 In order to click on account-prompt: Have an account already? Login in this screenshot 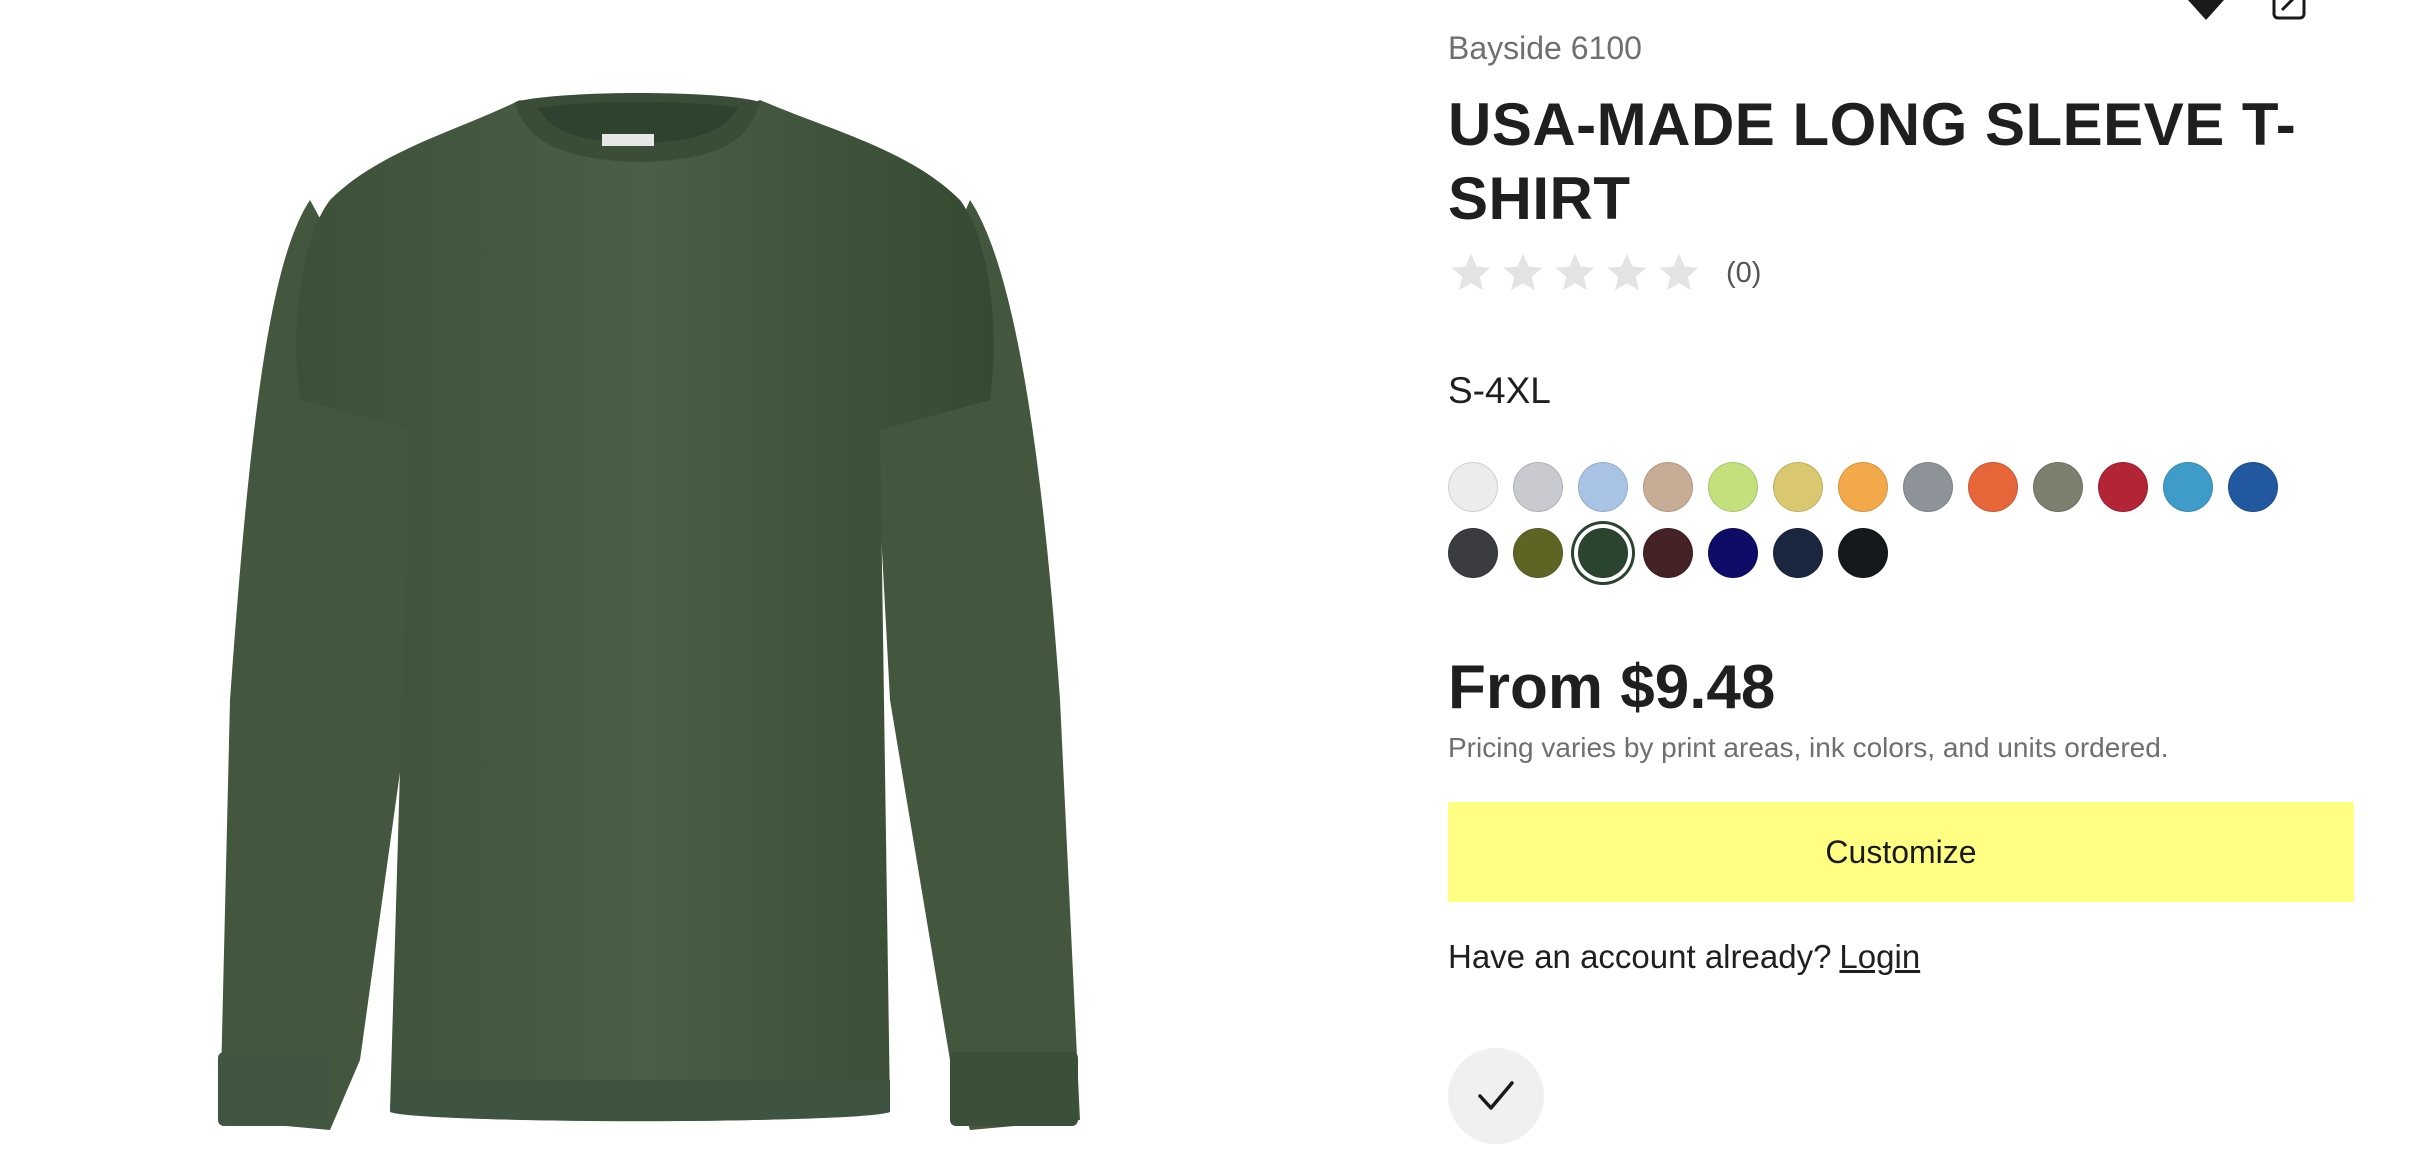, I will do `click(1684, 957)`.